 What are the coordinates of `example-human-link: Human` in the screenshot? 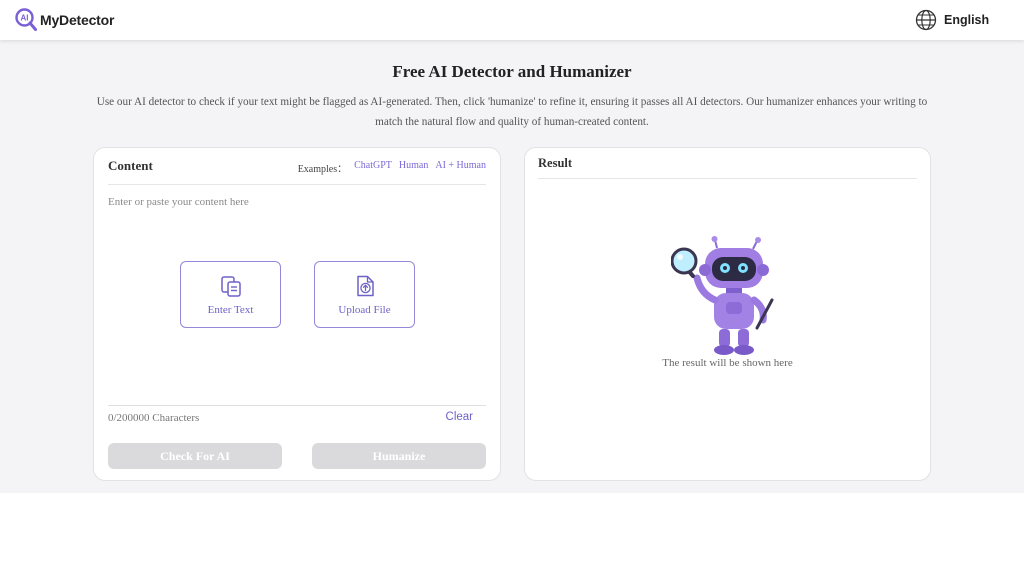 It's located at (413, 167).